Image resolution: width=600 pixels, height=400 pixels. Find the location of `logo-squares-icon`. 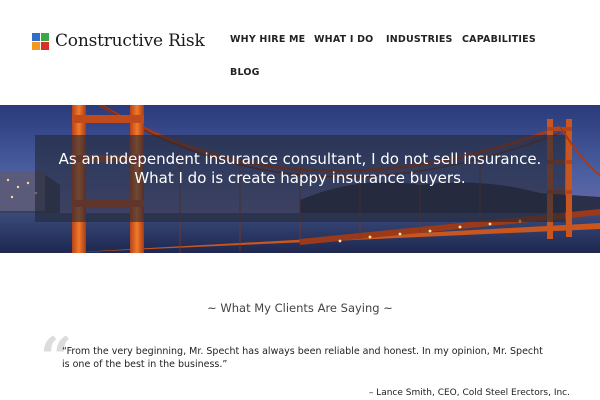

logo-squares-icon is located at coordinates (40, 41).